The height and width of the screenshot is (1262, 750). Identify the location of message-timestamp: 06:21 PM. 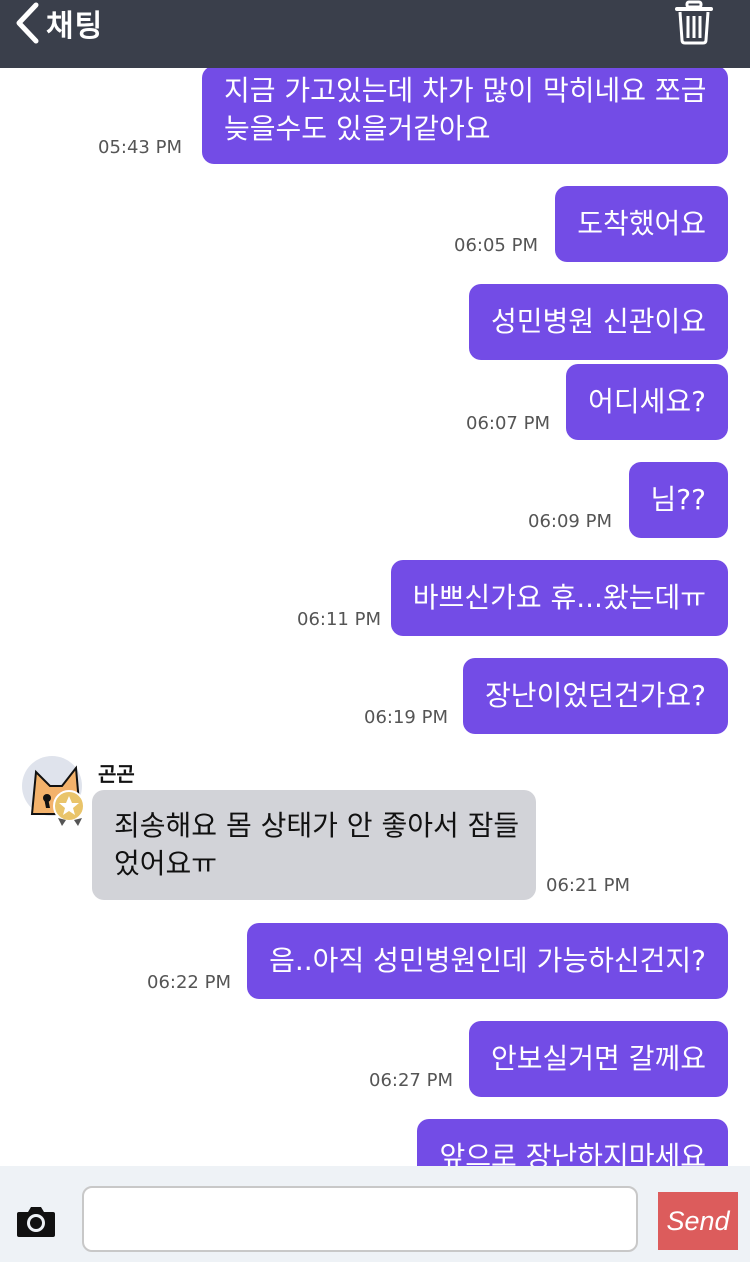
(588, 885).